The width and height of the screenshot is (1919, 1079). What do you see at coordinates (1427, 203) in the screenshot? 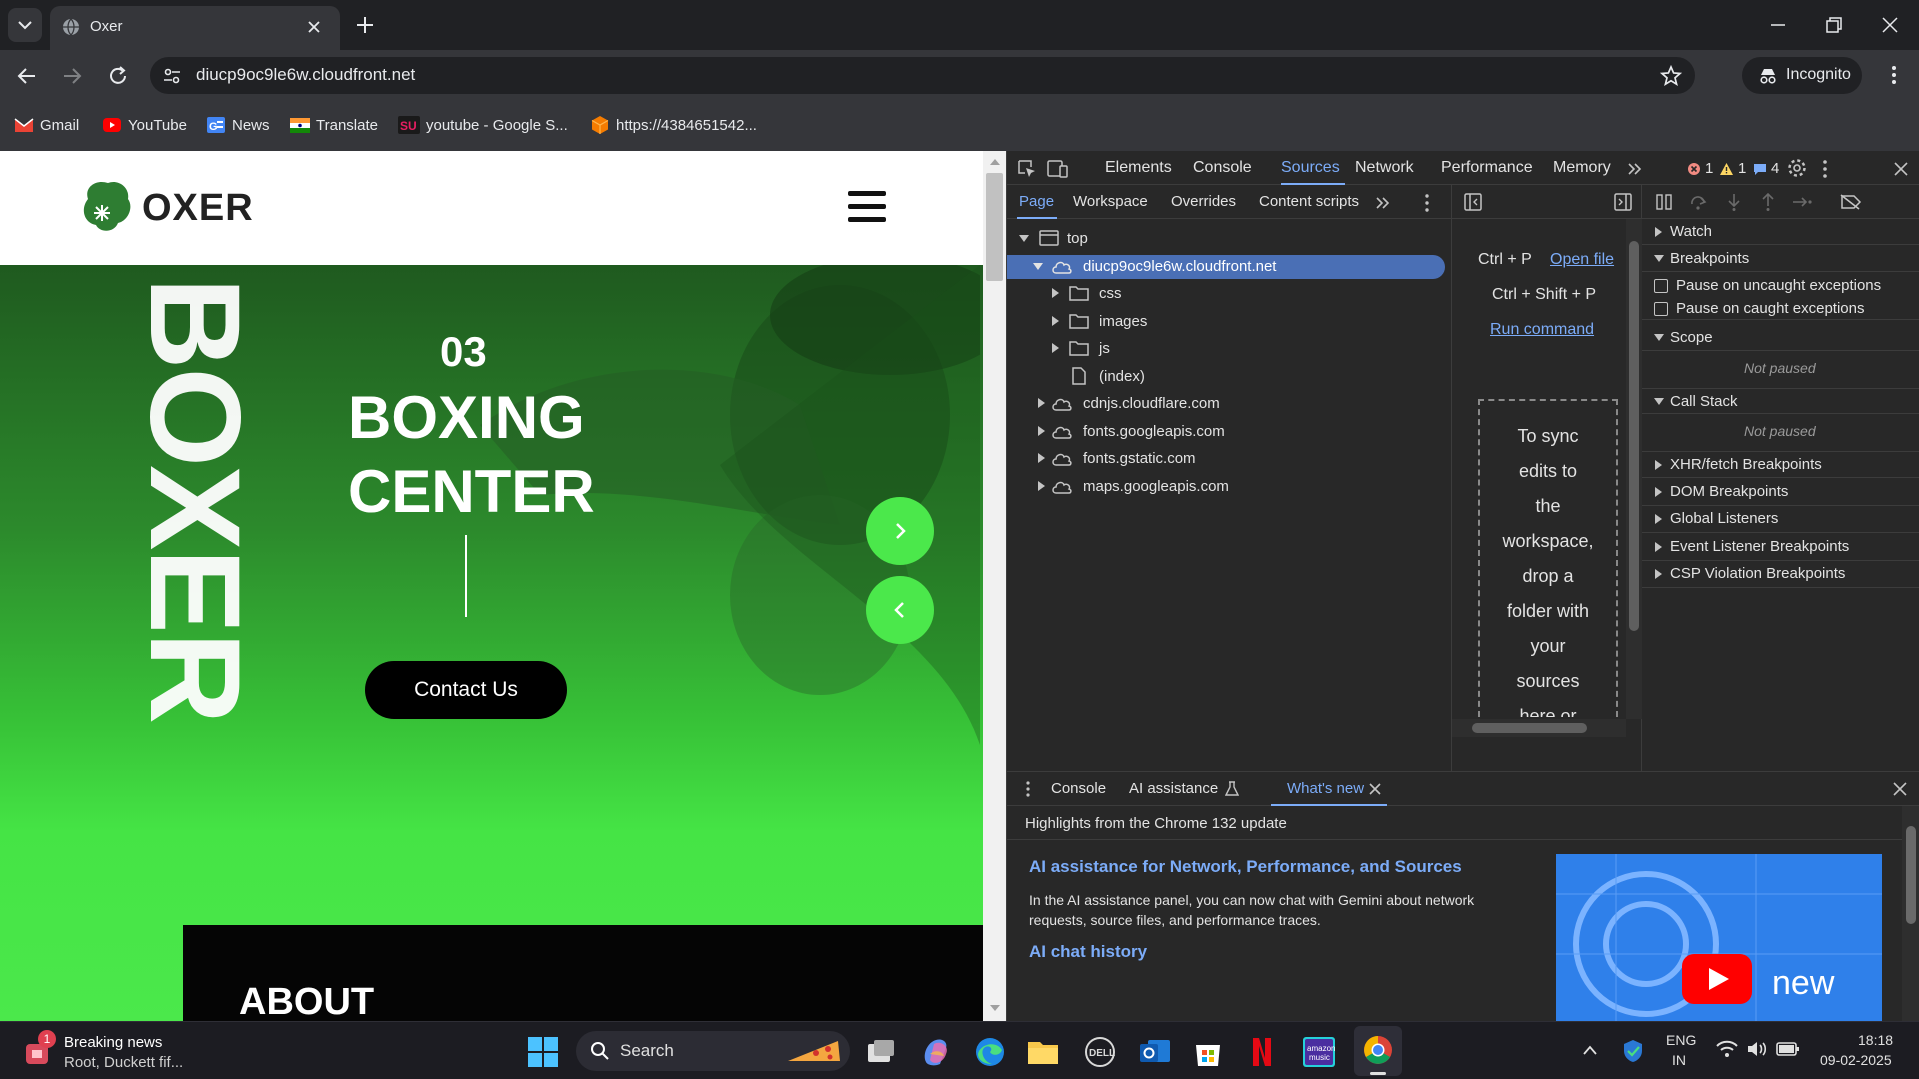
I see `navigator-menu-icon` at bounding box center [1427, 203].